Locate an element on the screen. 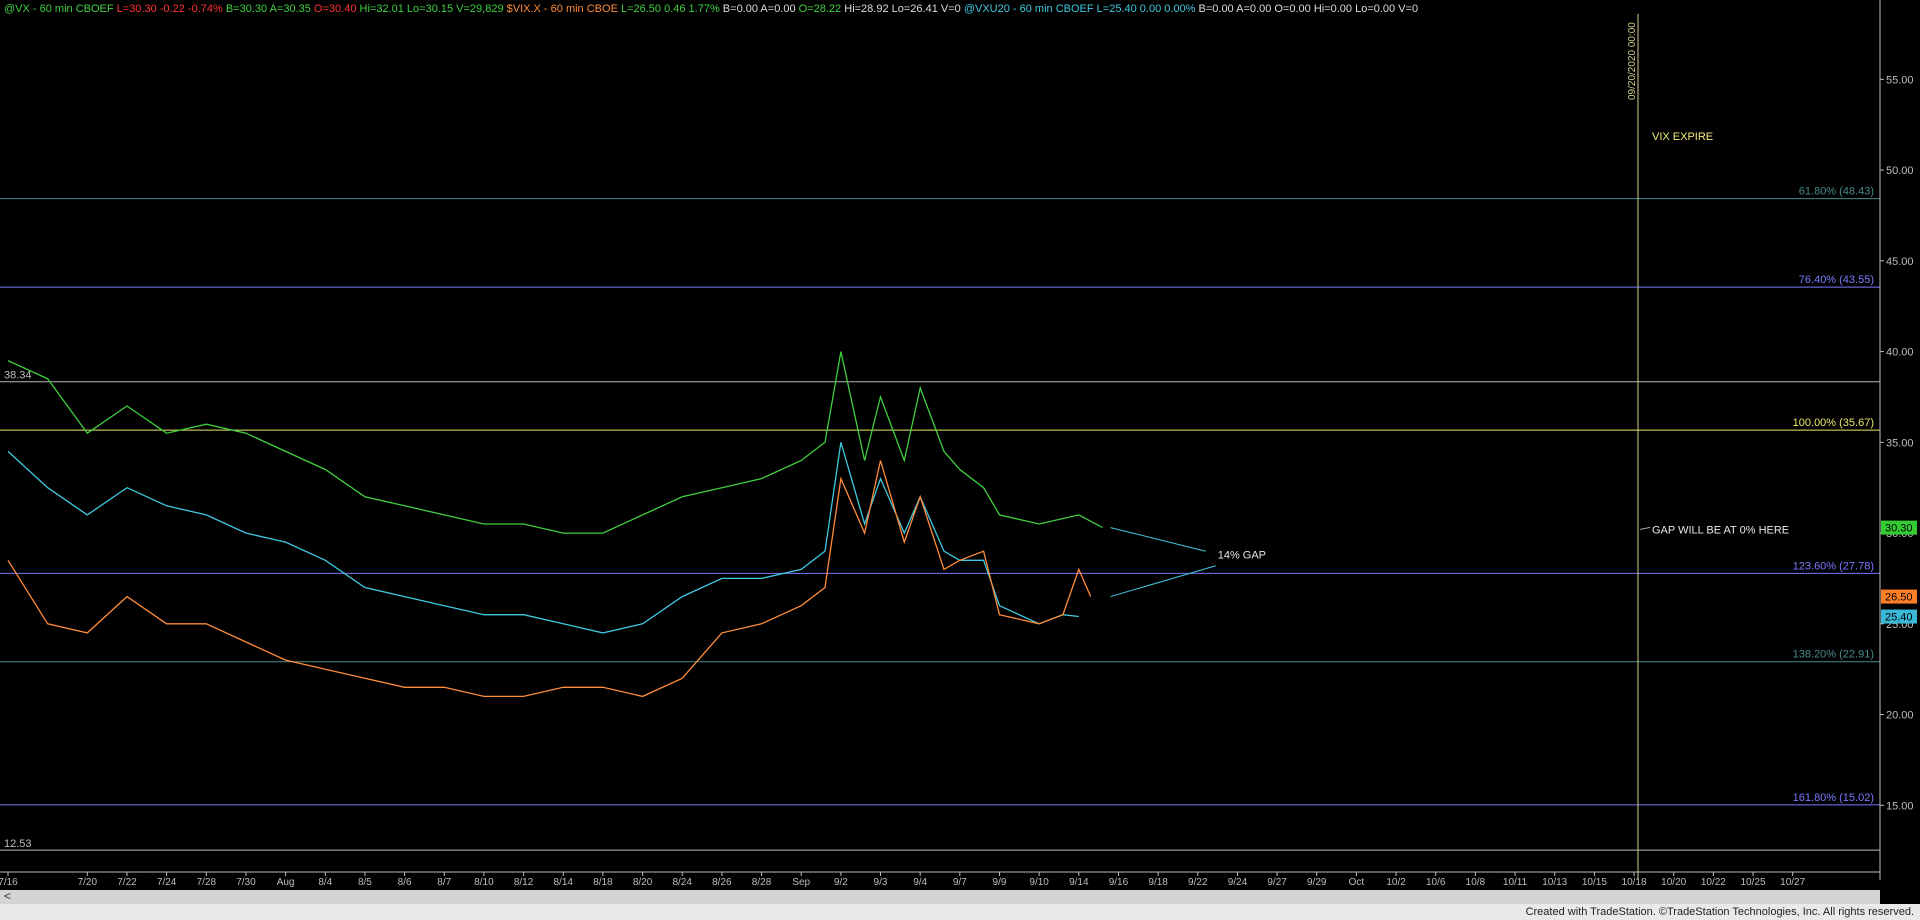 The width and height of the screenshot is (1920, 920). y-tick-label: 50.00 is located at coordinates (1900, 171).